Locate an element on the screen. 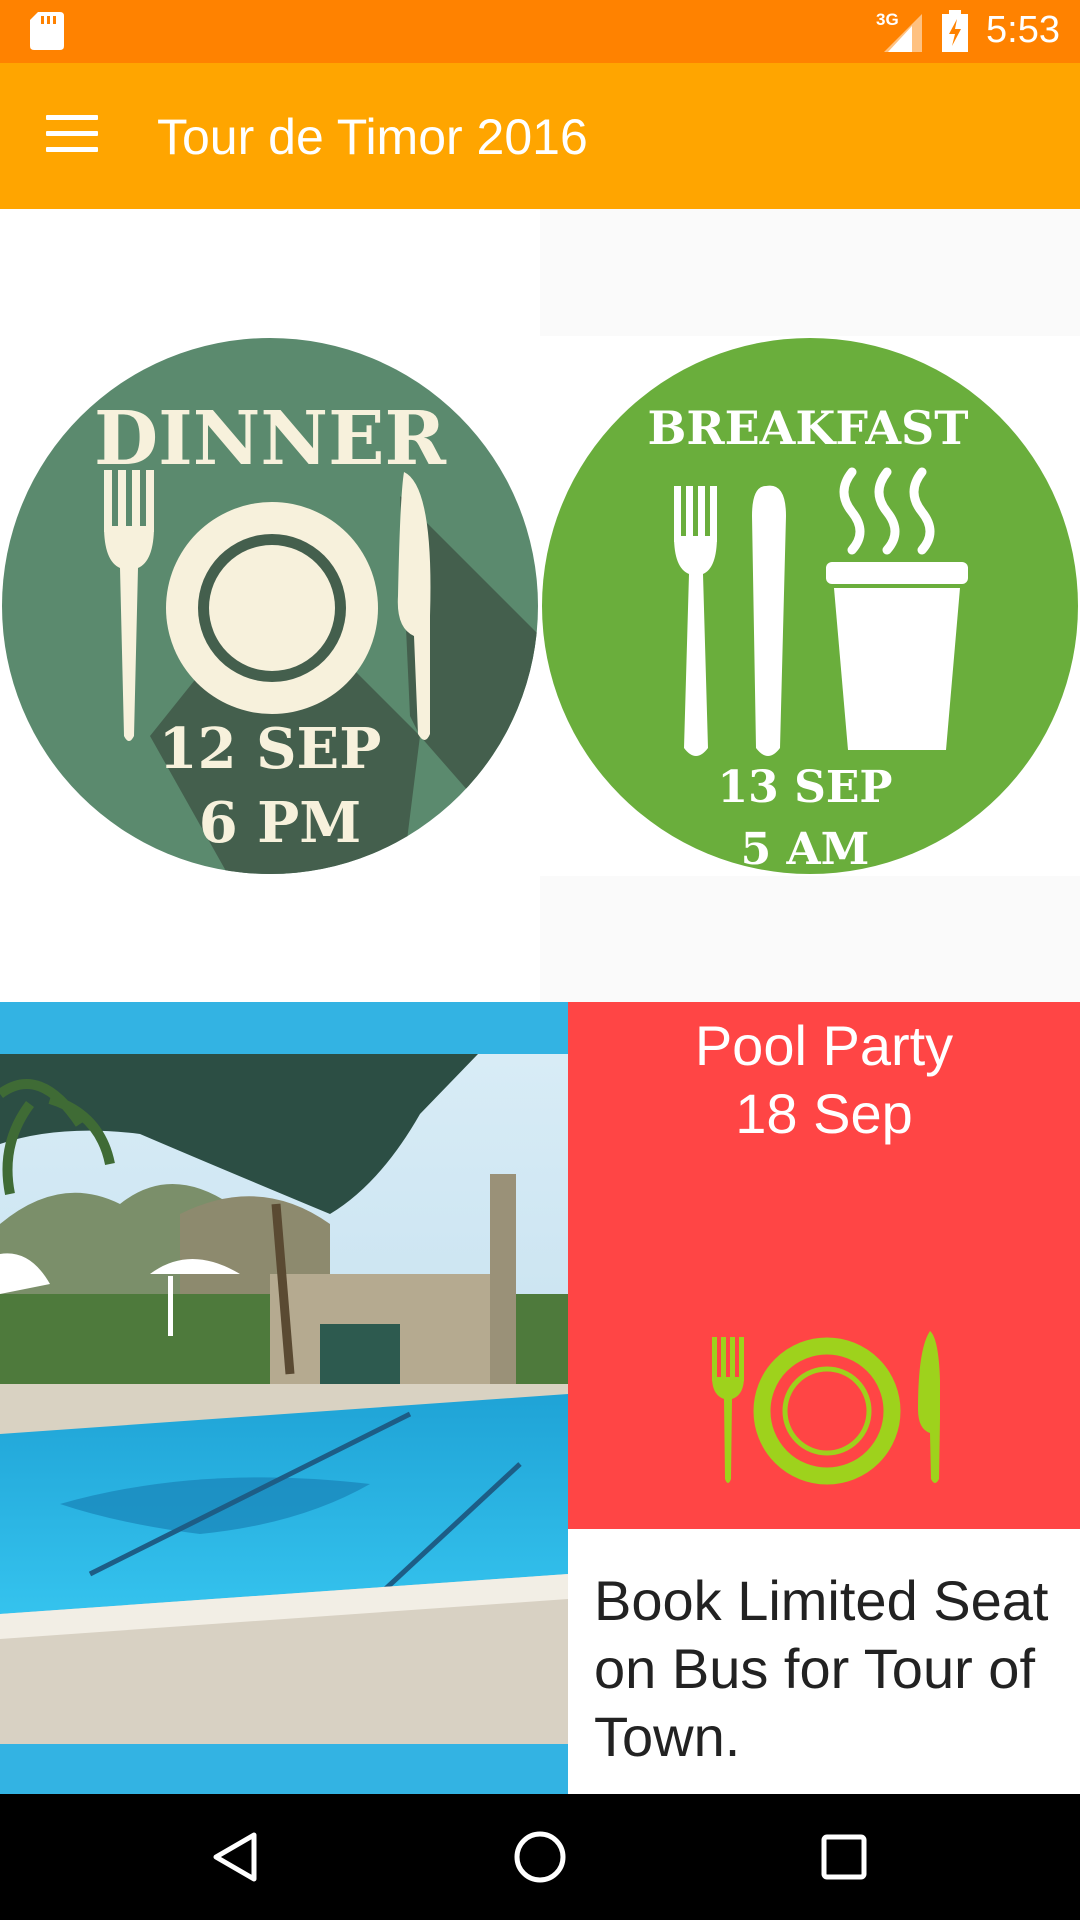 Image resolution: width=1080 pixels, height=1920 pixels. app-bar: Tour de Timor 2016 is located at coordinates (540, 136).